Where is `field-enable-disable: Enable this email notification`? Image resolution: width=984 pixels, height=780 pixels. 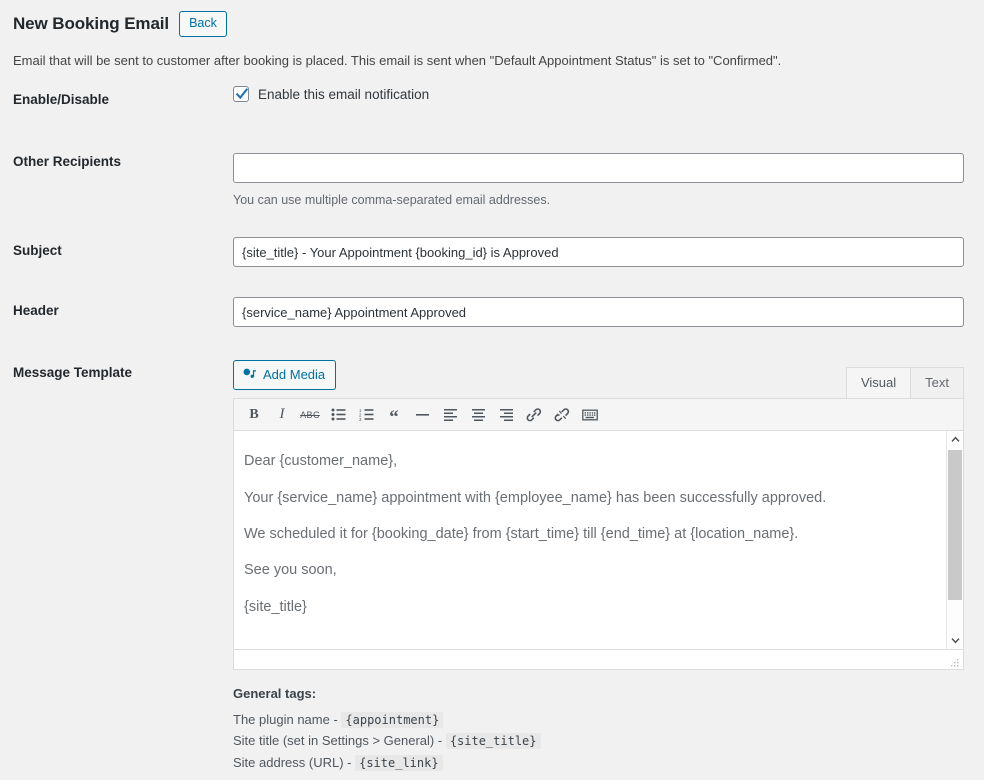
field-enable-disable: Enable this email notification is located at coordinates (608, 94).